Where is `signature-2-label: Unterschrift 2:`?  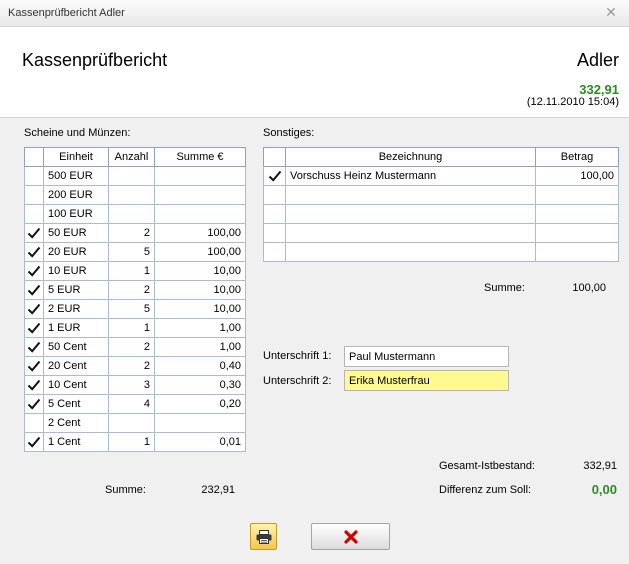
signature-2-label: Unterschrift 2: is located at coordinates (297, 381).